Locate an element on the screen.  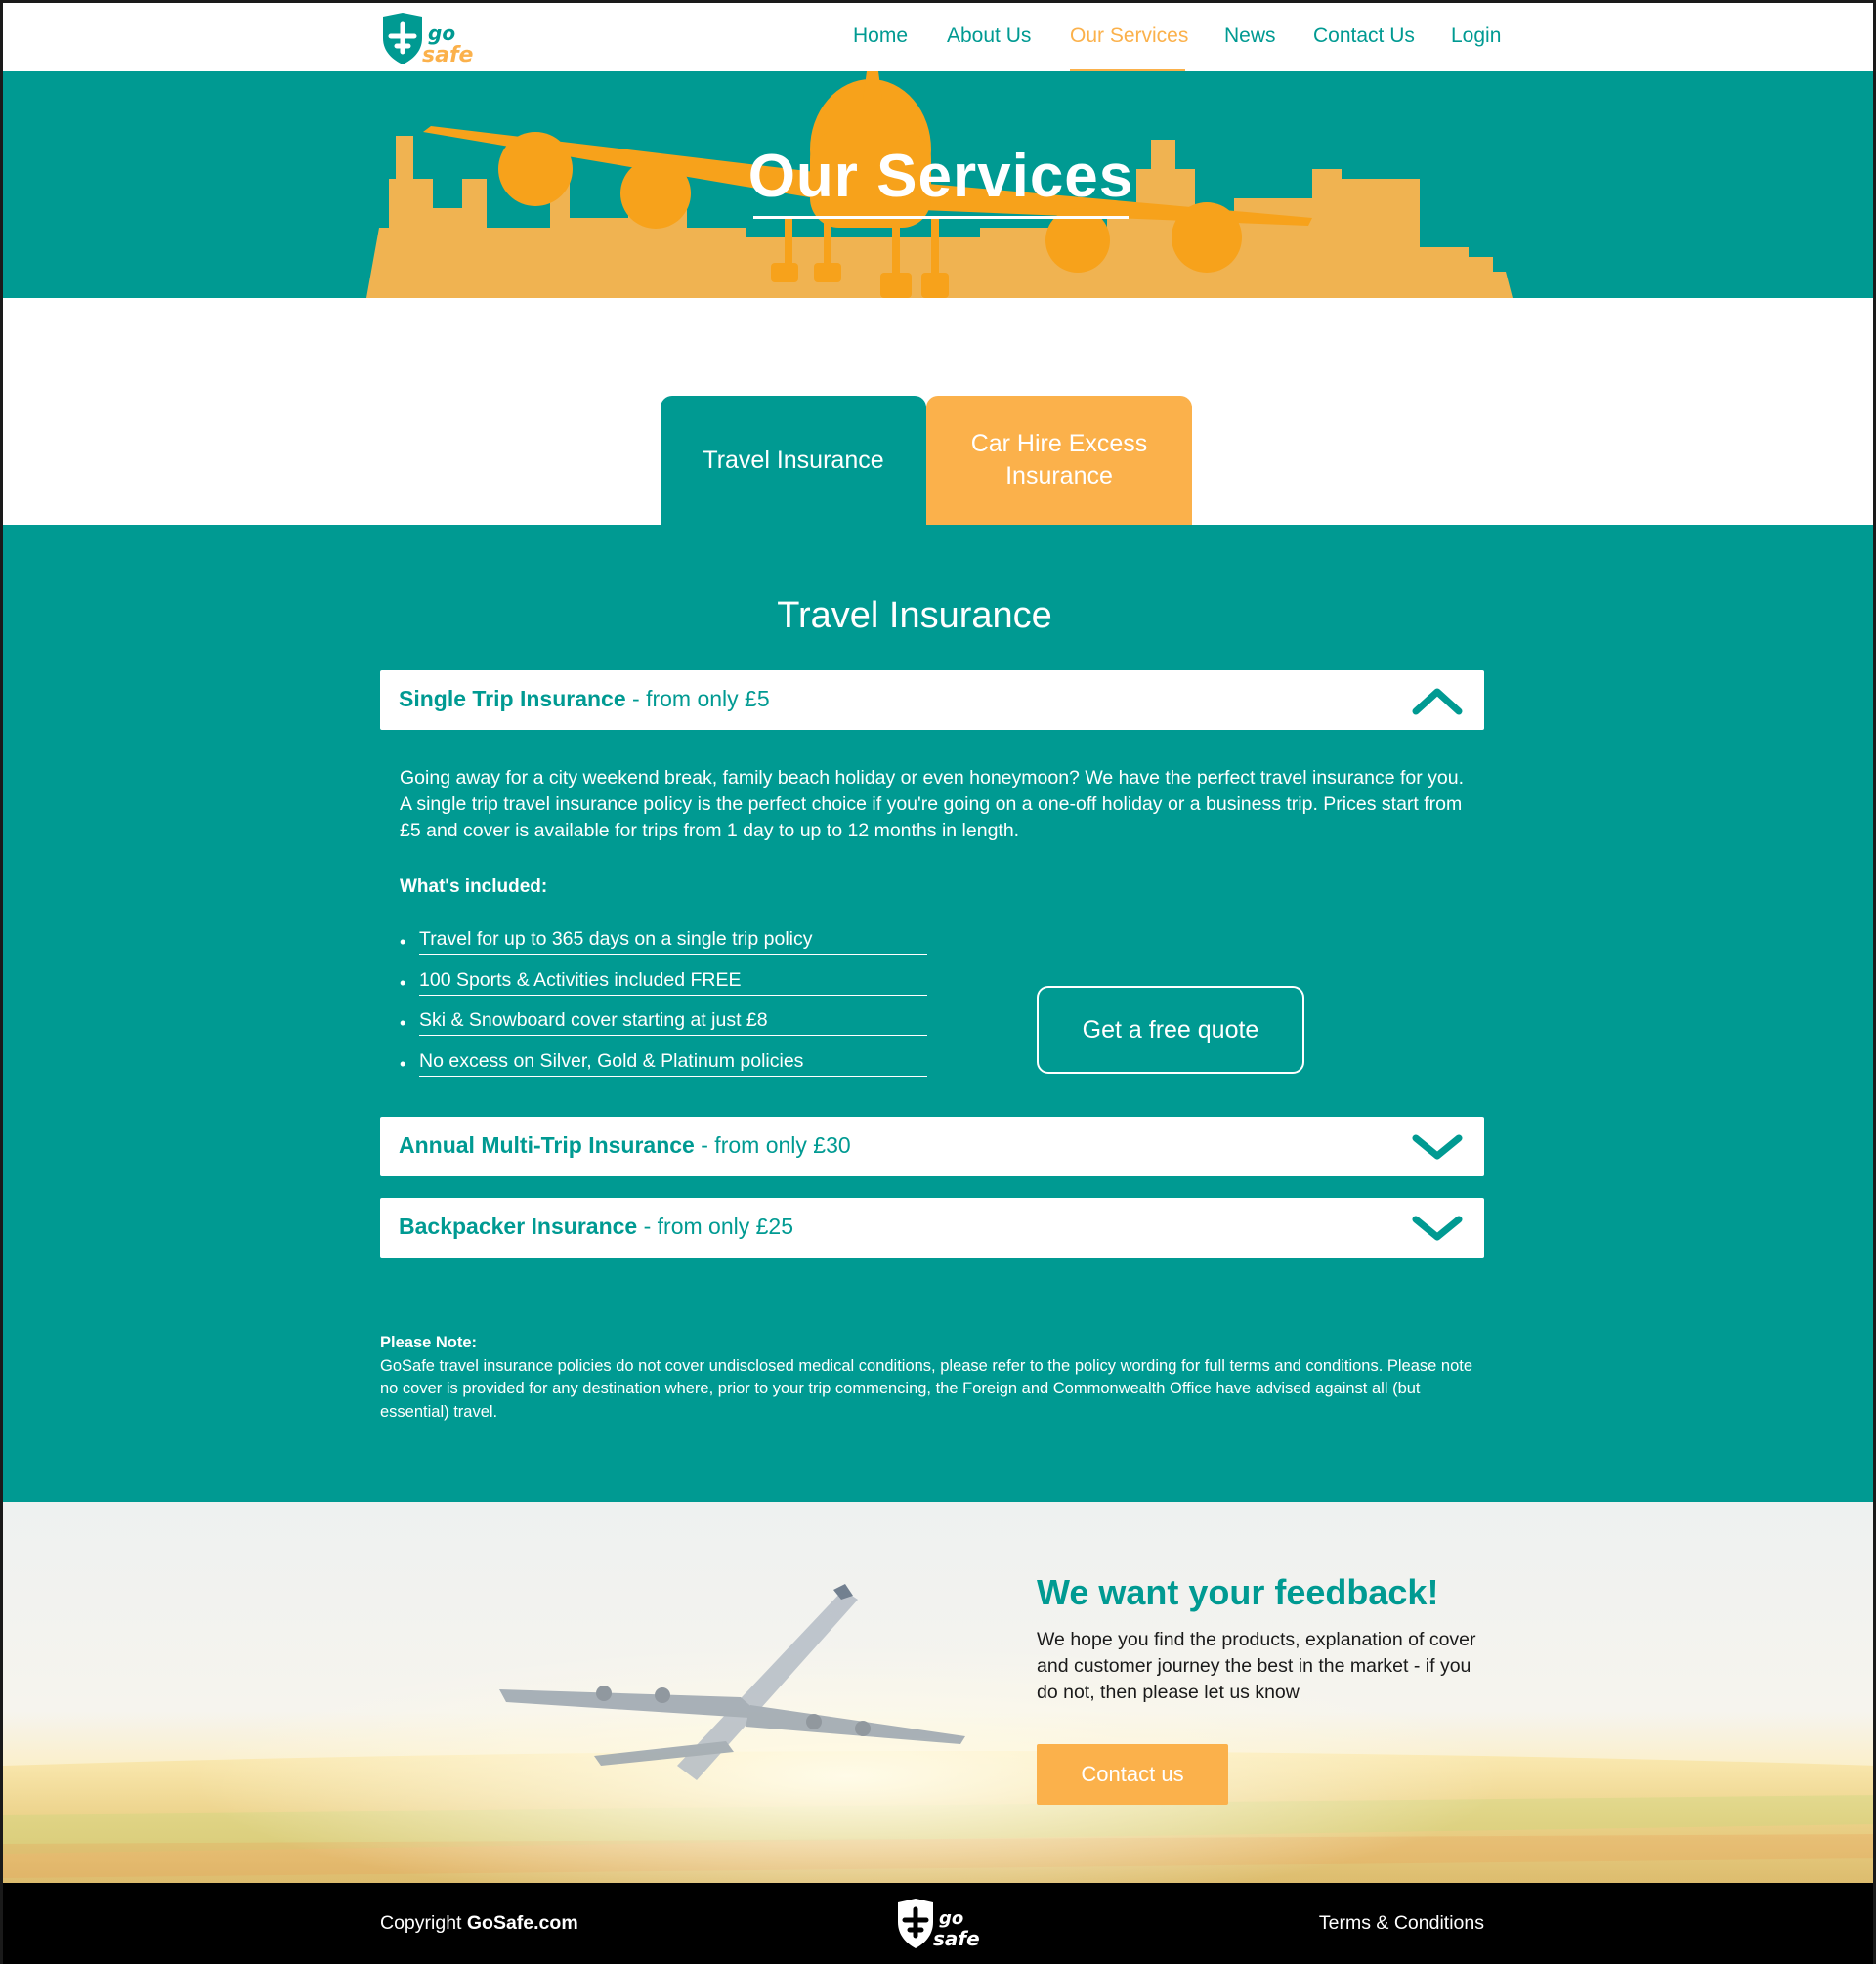
chevron-up-icon is located at coordinates (1437, 700).